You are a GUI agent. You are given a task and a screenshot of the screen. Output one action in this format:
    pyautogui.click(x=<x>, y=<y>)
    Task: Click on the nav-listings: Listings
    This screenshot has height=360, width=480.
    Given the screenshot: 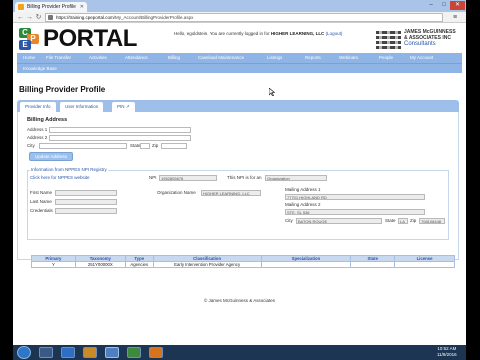 What is the action you would take?
    pyautogui.click(x=274, y=58)
    